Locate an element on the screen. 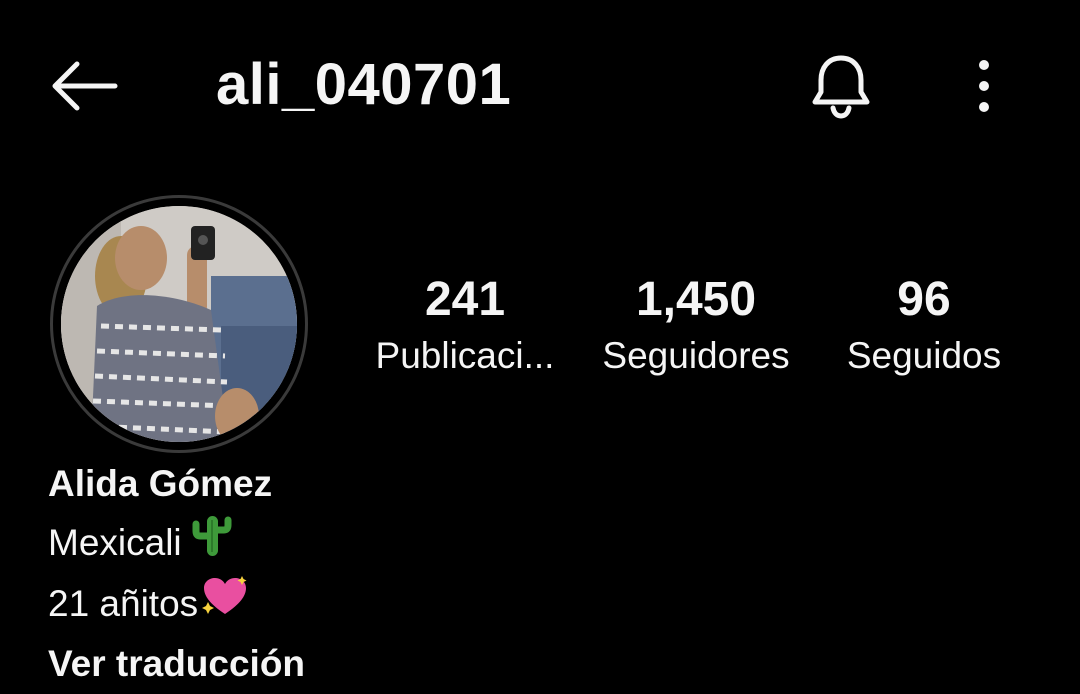  followers-count: 1,450 is located at coordinates (696, 299).